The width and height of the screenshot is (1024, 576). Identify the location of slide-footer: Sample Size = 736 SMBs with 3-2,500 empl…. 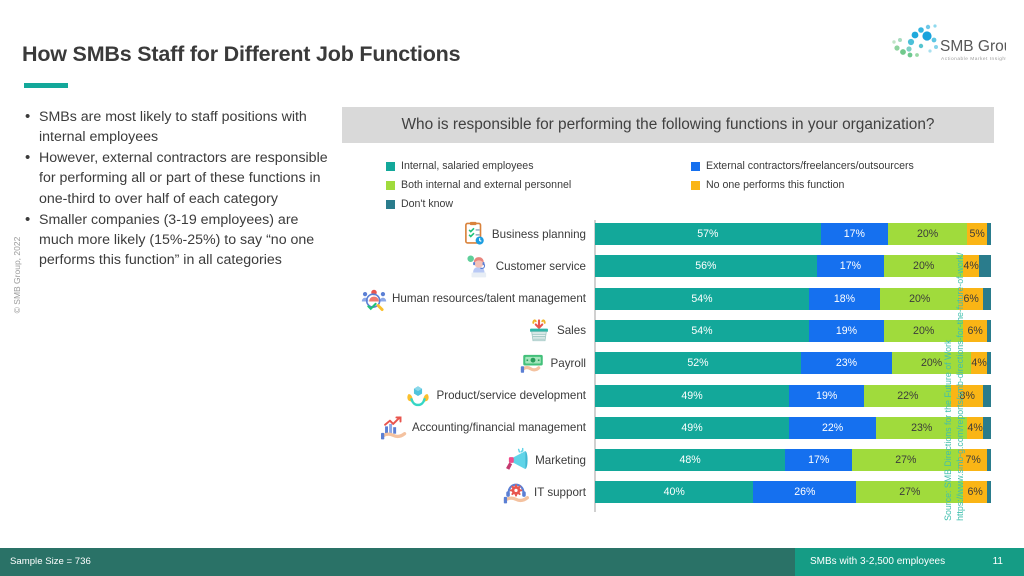
(512, 562).